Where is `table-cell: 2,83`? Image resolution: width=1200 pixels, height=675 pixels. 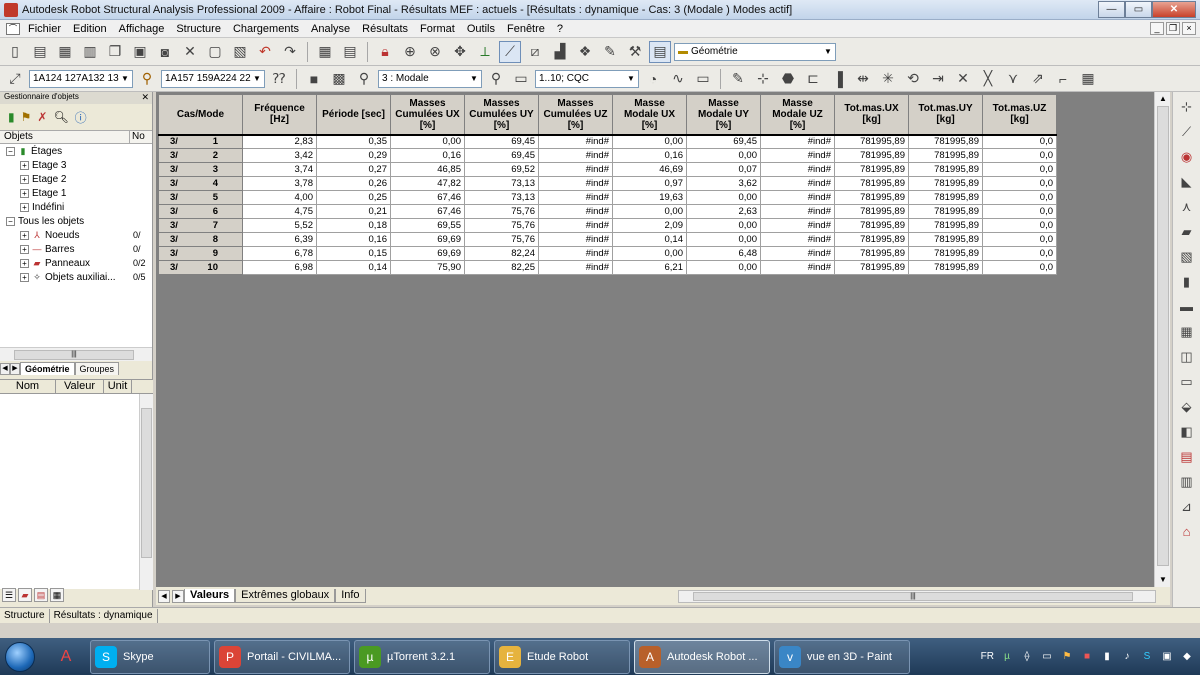
table-cell: 2,83 is located at coordinates (279, 141).